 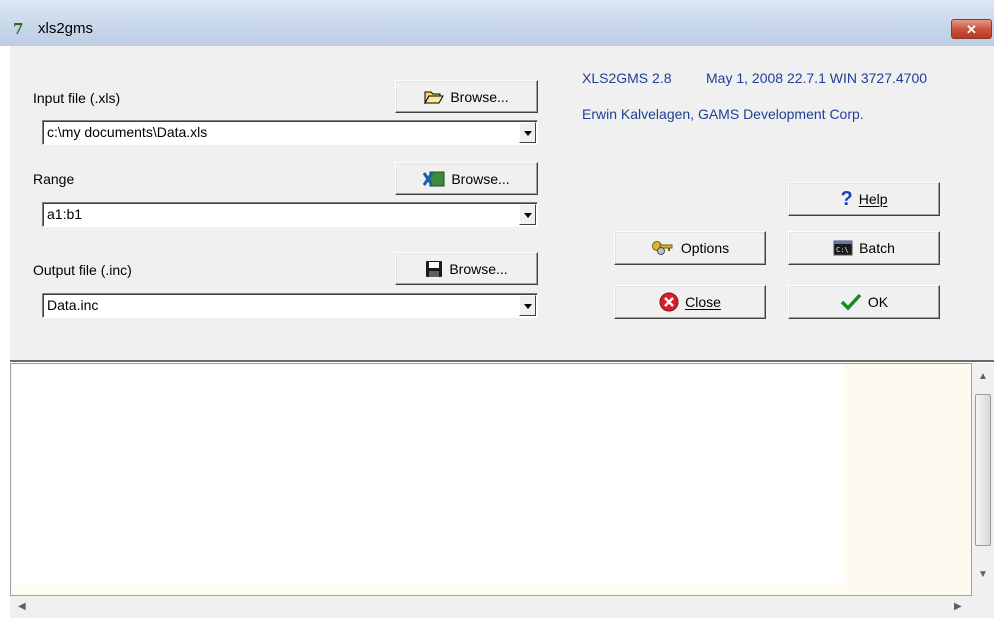 What do you see at coordinates (723, 114) in the screenshot?
I see `author-text: Erwin Kalvelagen, GAMS Development Corp.` at bounding box center [723, 114].